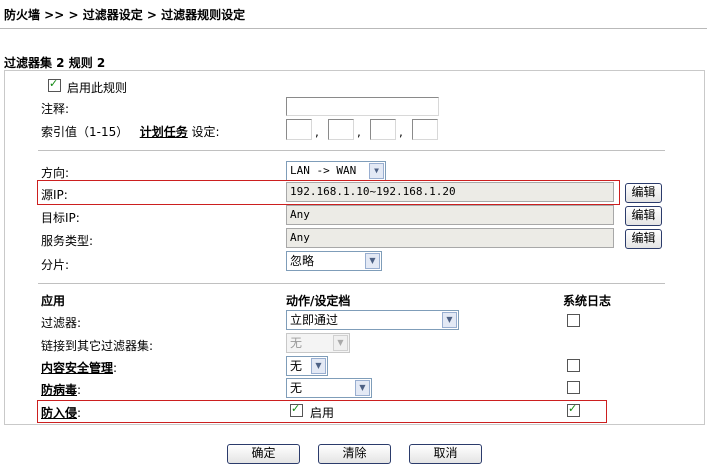  Describe the element at coordinates (643, 239) in the screenshot. I see `service-edit-button: 编辑` at that location.